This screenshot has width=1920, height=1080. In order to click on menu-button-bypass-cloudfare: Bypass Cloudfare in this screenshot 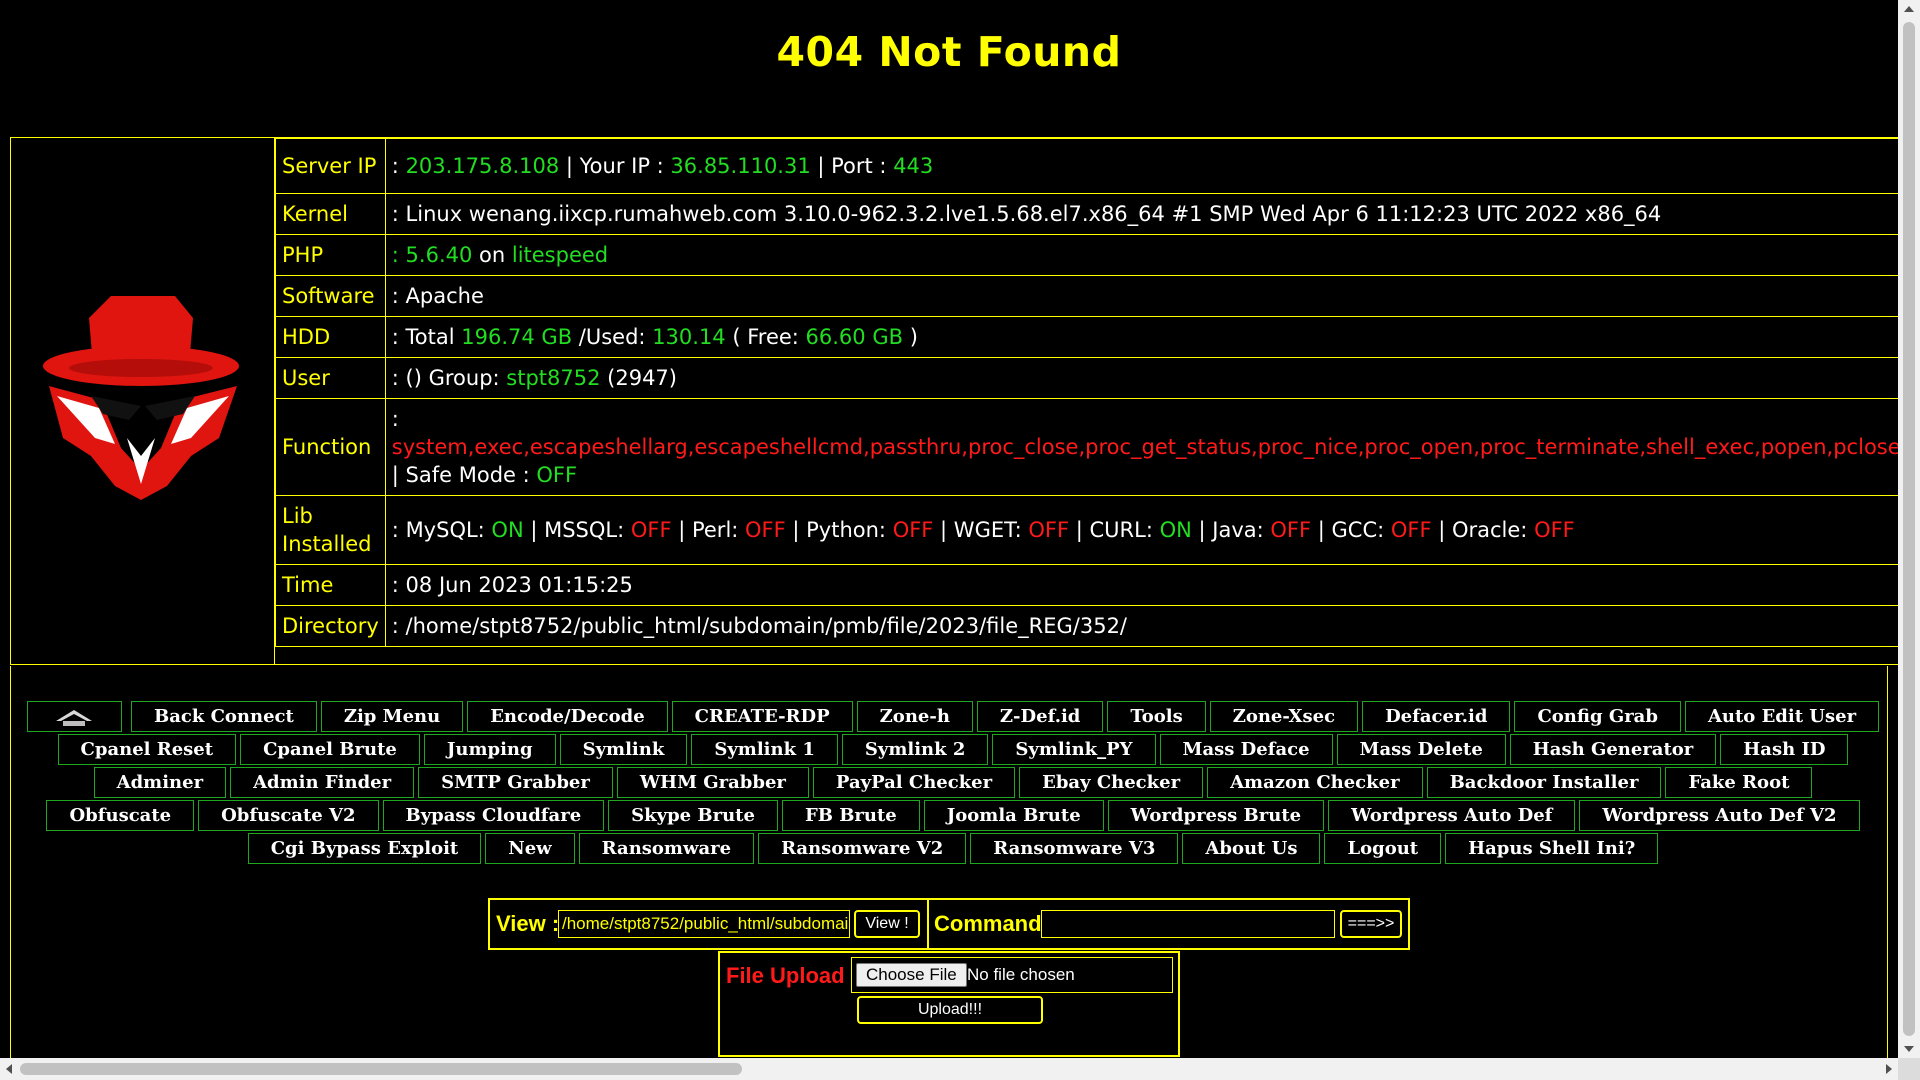, I will do `click(493, 815)`.